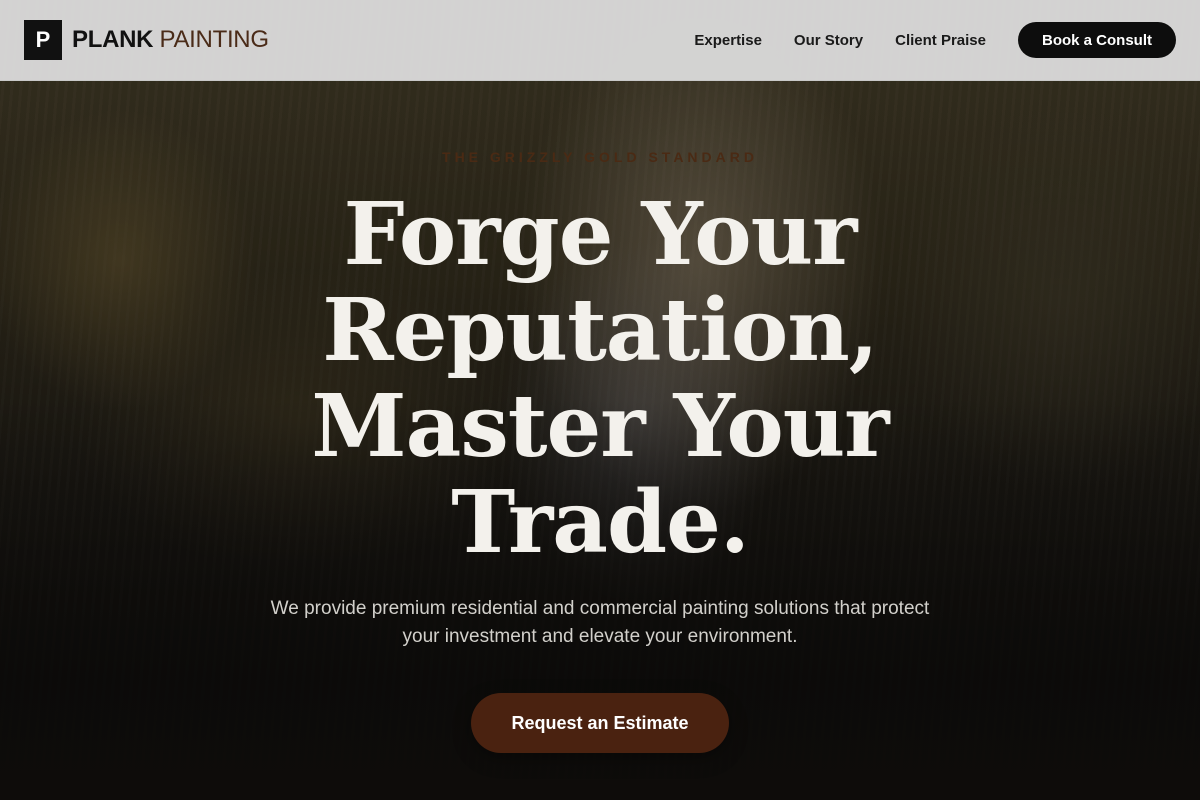 The width and height of the screenshot is (1200, 800). I want to click on nav-link-expertise: Expertise, so click(728, 40).